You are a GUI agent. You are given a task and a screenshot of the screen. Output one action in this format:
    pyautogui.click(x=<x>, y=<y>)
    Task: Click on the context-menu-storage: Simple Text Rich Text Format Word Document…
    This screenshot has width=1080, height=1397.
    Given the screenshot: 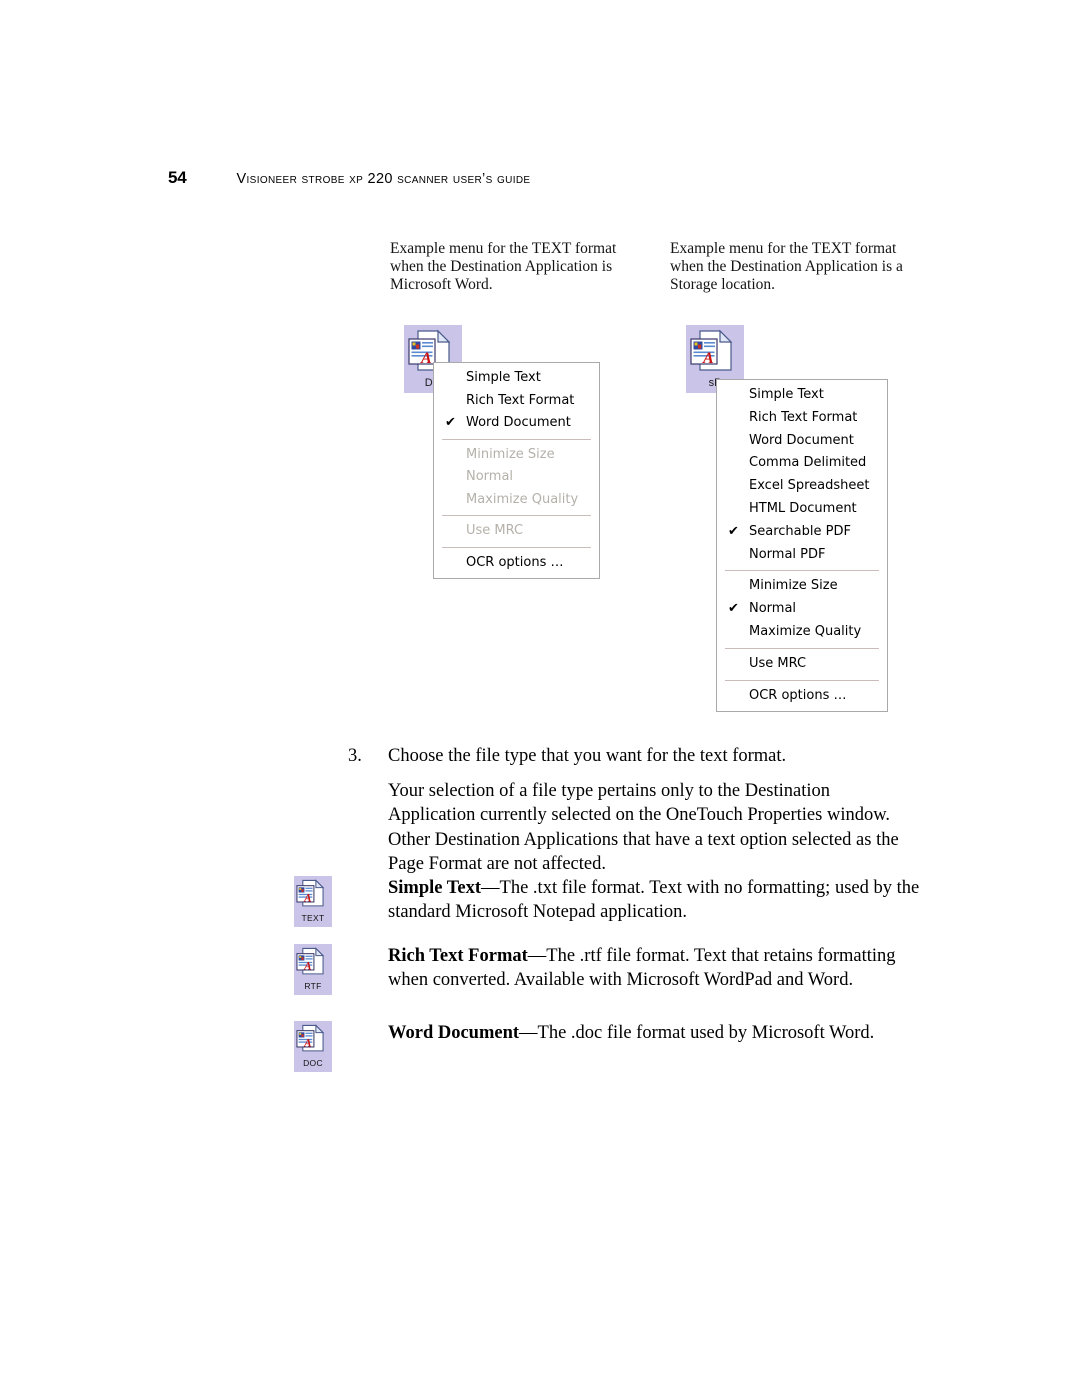 What is the action you would take?
    pyautogui.click(x=802, y=546)
    